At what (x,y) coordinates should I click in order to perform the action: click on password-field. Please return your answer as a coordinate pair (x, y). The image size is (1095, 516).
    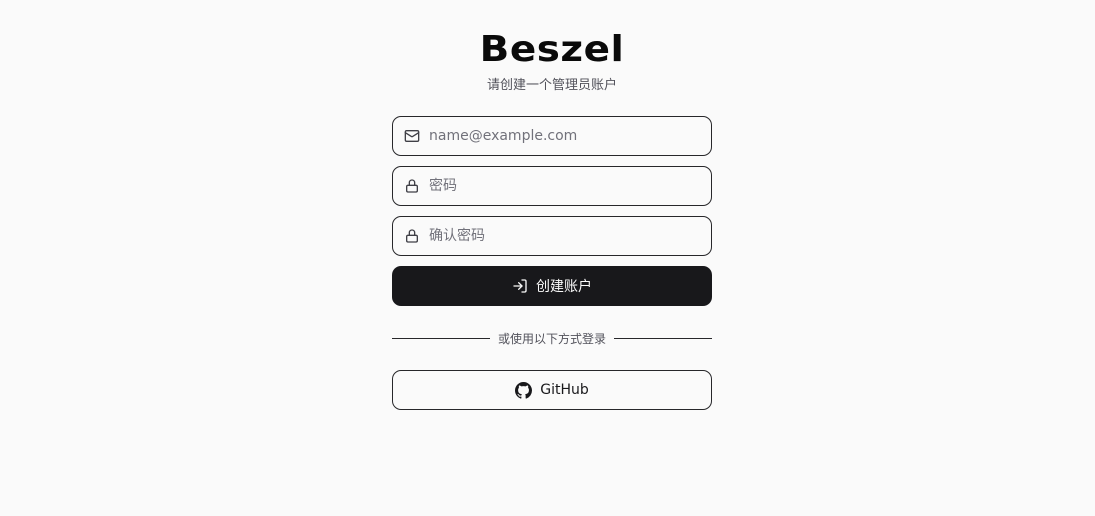
    Looking at the image, I should click on (564, 186).